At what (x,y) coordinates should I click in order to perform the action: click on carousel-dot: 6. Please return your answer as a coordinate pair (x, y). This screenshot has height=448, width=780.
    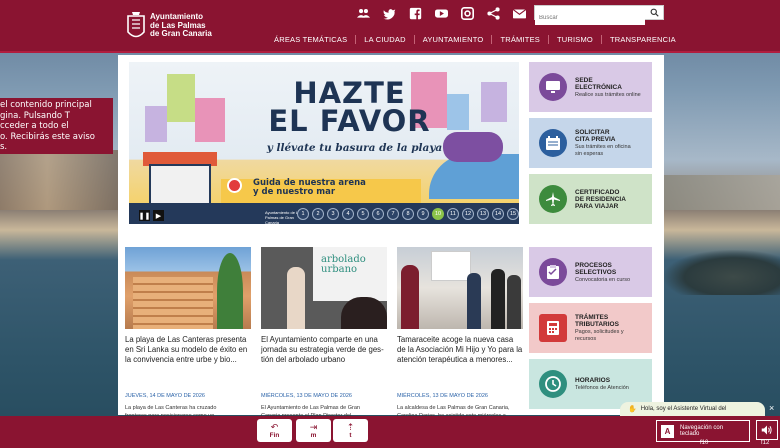
    Looking at the image, I should click on (378, 214).